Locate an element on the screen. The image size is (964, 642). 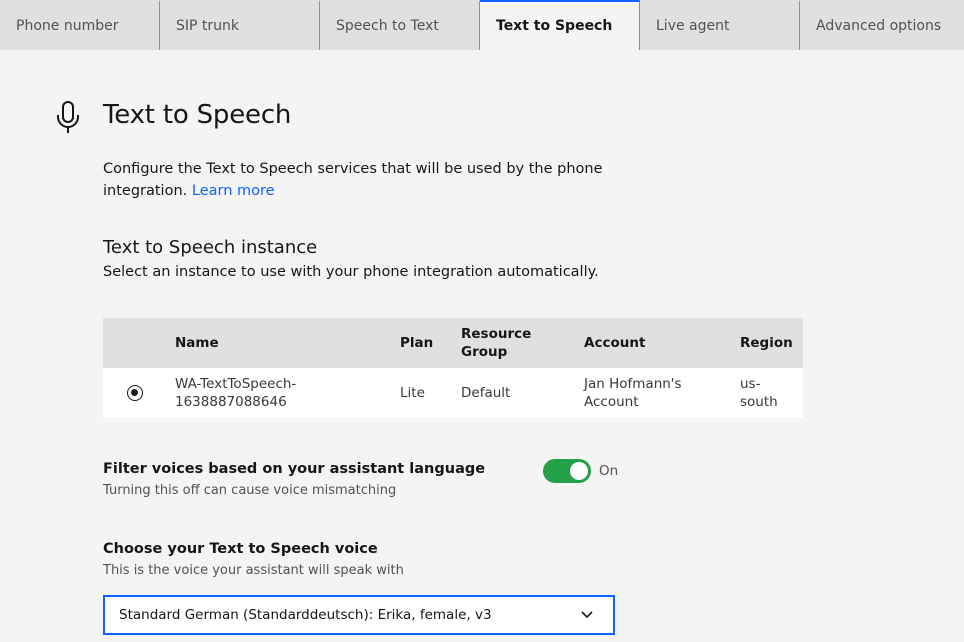
header-plan: Plan is located at coordinates (422, 343).